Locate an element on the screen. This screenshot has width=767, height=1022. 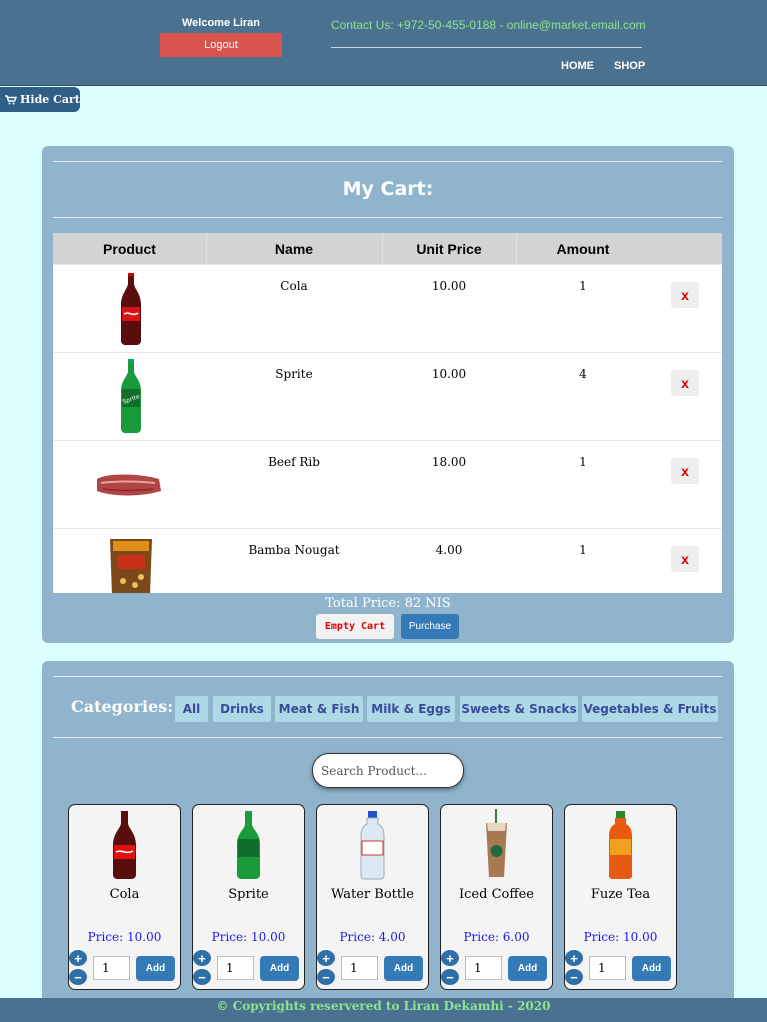
category-all-button: All is located at coordinates (191, 709).